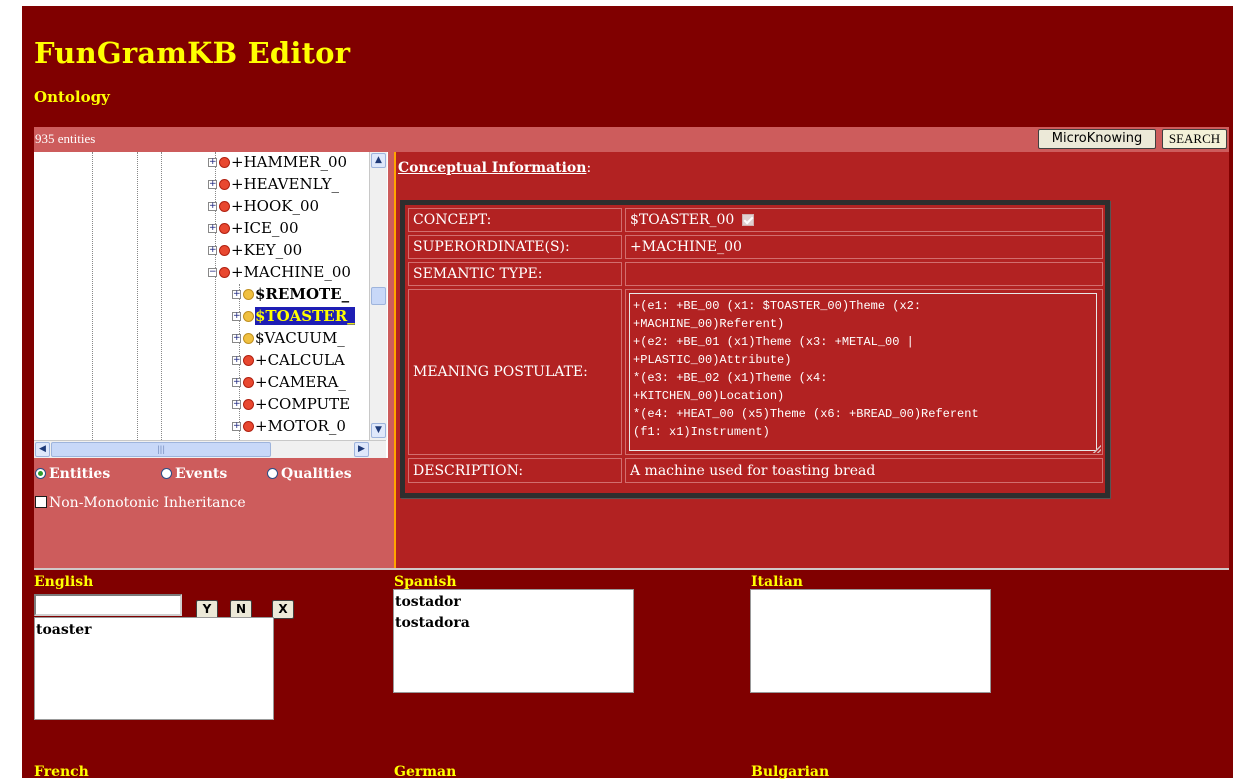 The image size is (1233, 780). I want to click on radio-label: Qualities, so click(316, 474).